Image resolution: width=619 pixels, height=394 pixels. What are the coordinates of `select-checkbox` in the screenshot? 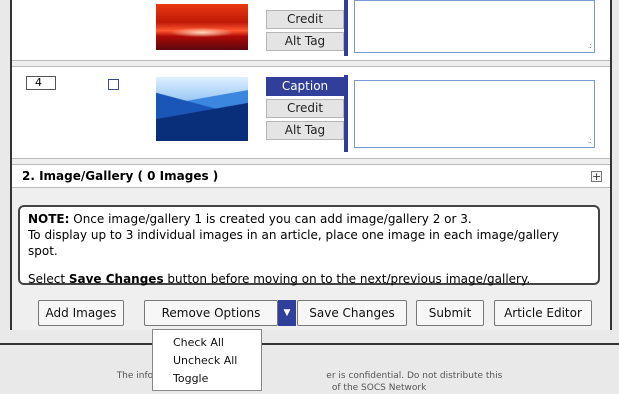 It's located at (113, 84).